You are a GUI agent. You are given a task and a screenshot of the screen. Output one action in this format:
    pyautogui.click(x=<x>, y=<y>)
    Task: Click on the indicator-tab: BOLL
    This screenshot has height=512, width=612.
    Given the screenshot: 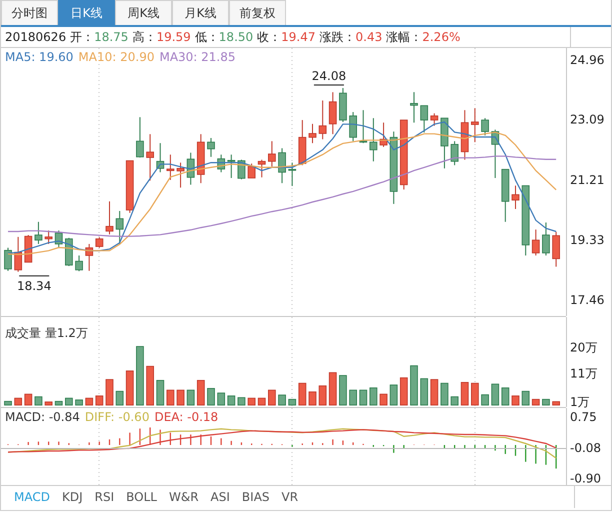 What is the action you would take?
    pyautogui.click(x=141, y=497)
    